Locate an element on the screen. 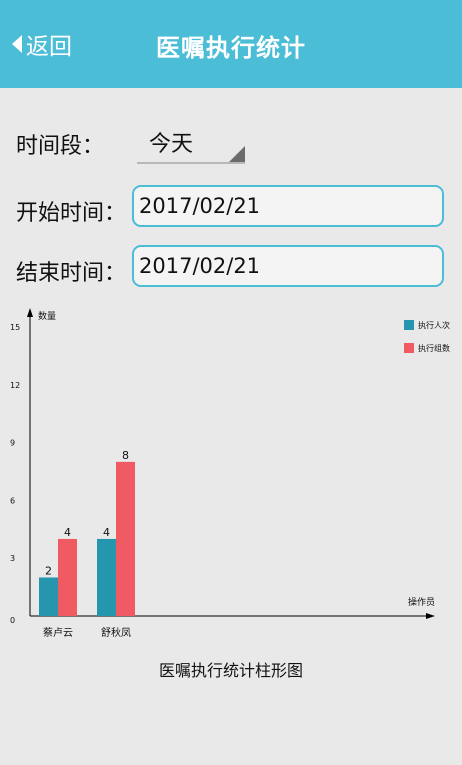  period-label: 时间段： is located at coordinates (60, 146).